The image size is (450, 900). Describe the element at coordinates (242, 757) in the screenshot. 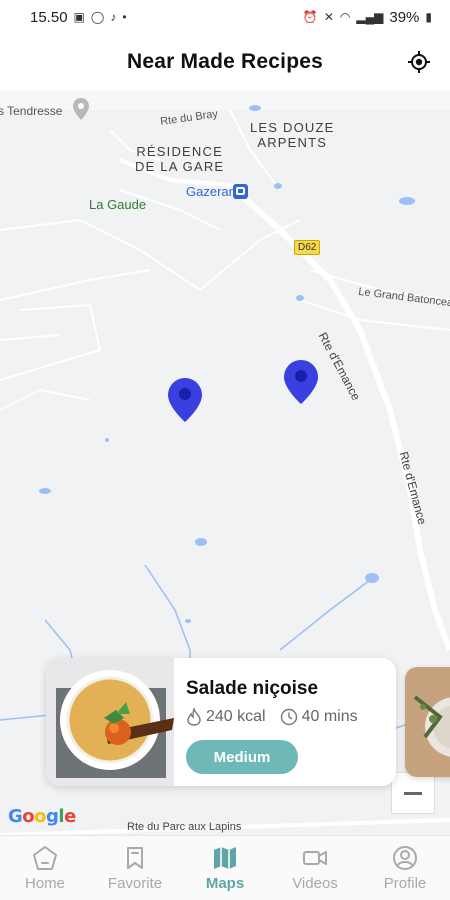

I see `difficulty-button: Medium` at that location.